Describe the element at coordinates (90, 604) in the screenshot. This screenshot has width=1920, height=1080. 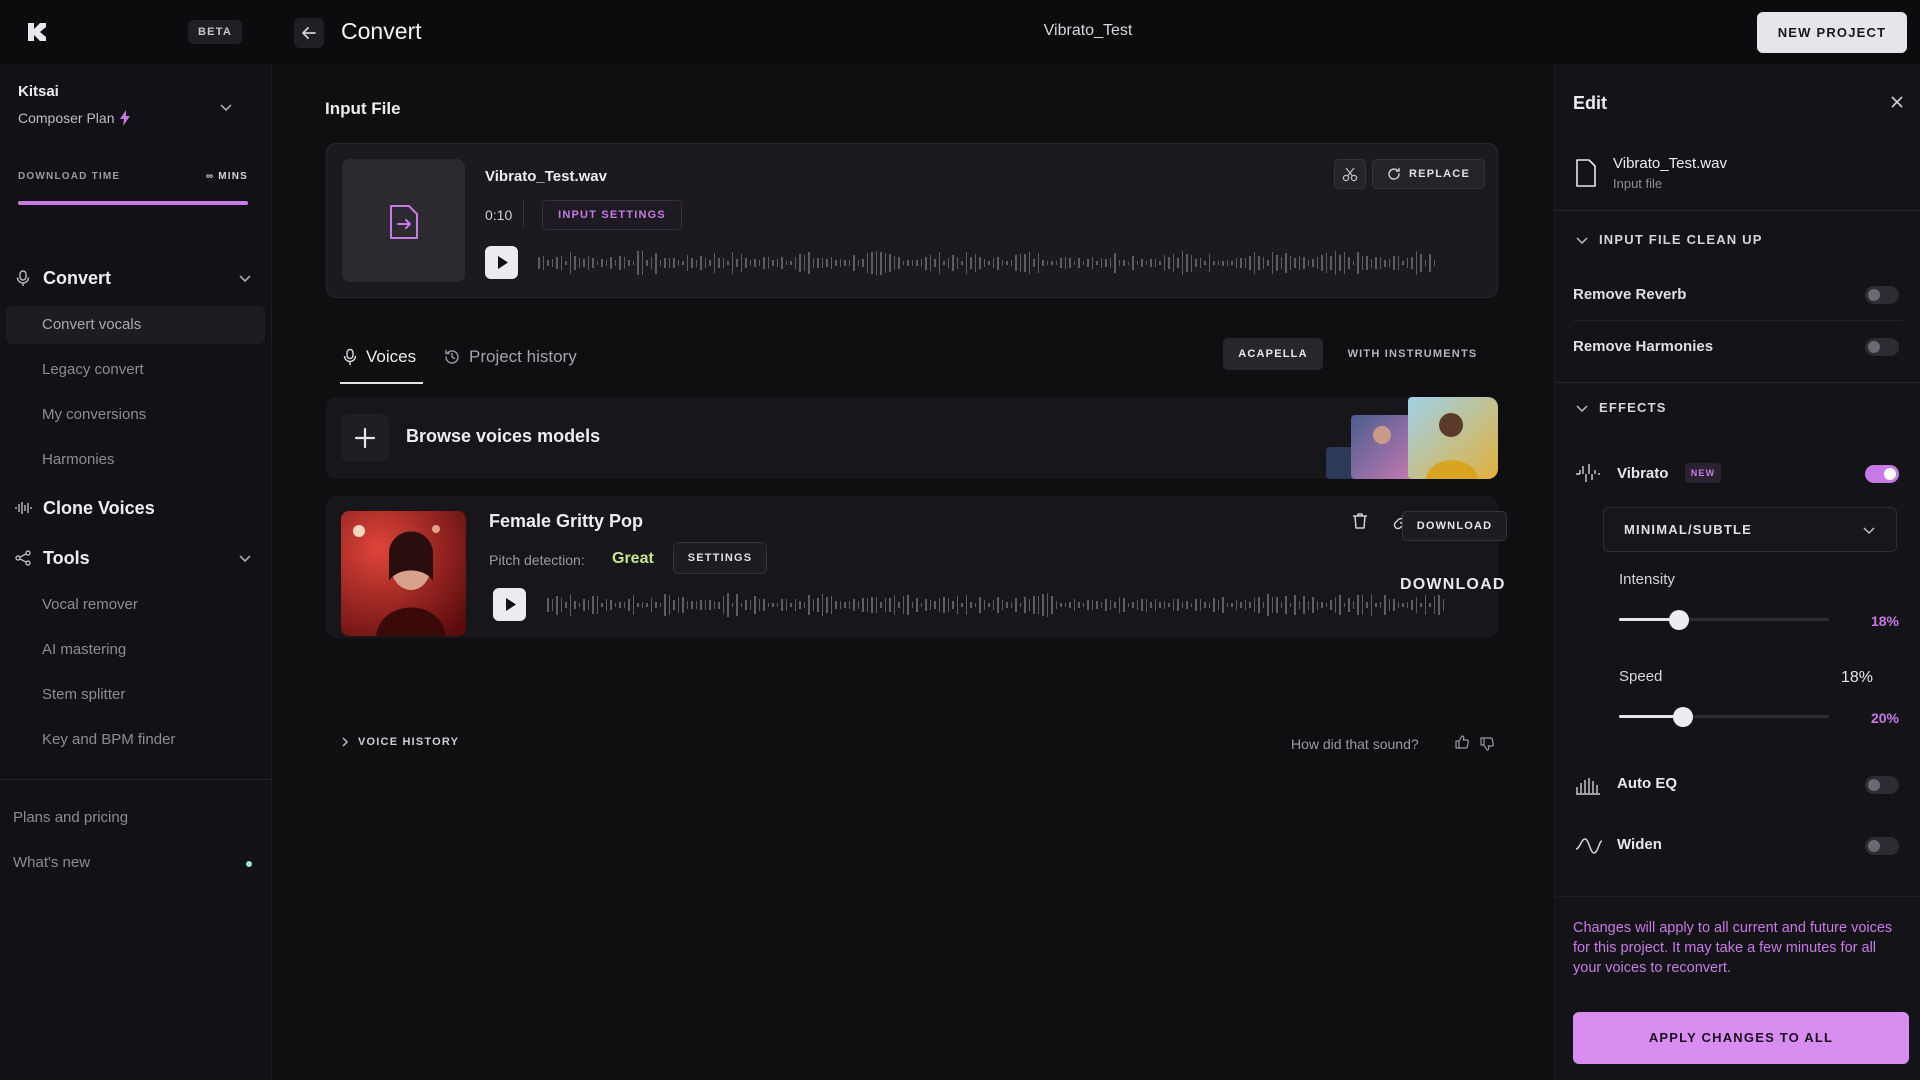
I see `nav-vocal-remover: Vocal remover` at that location.